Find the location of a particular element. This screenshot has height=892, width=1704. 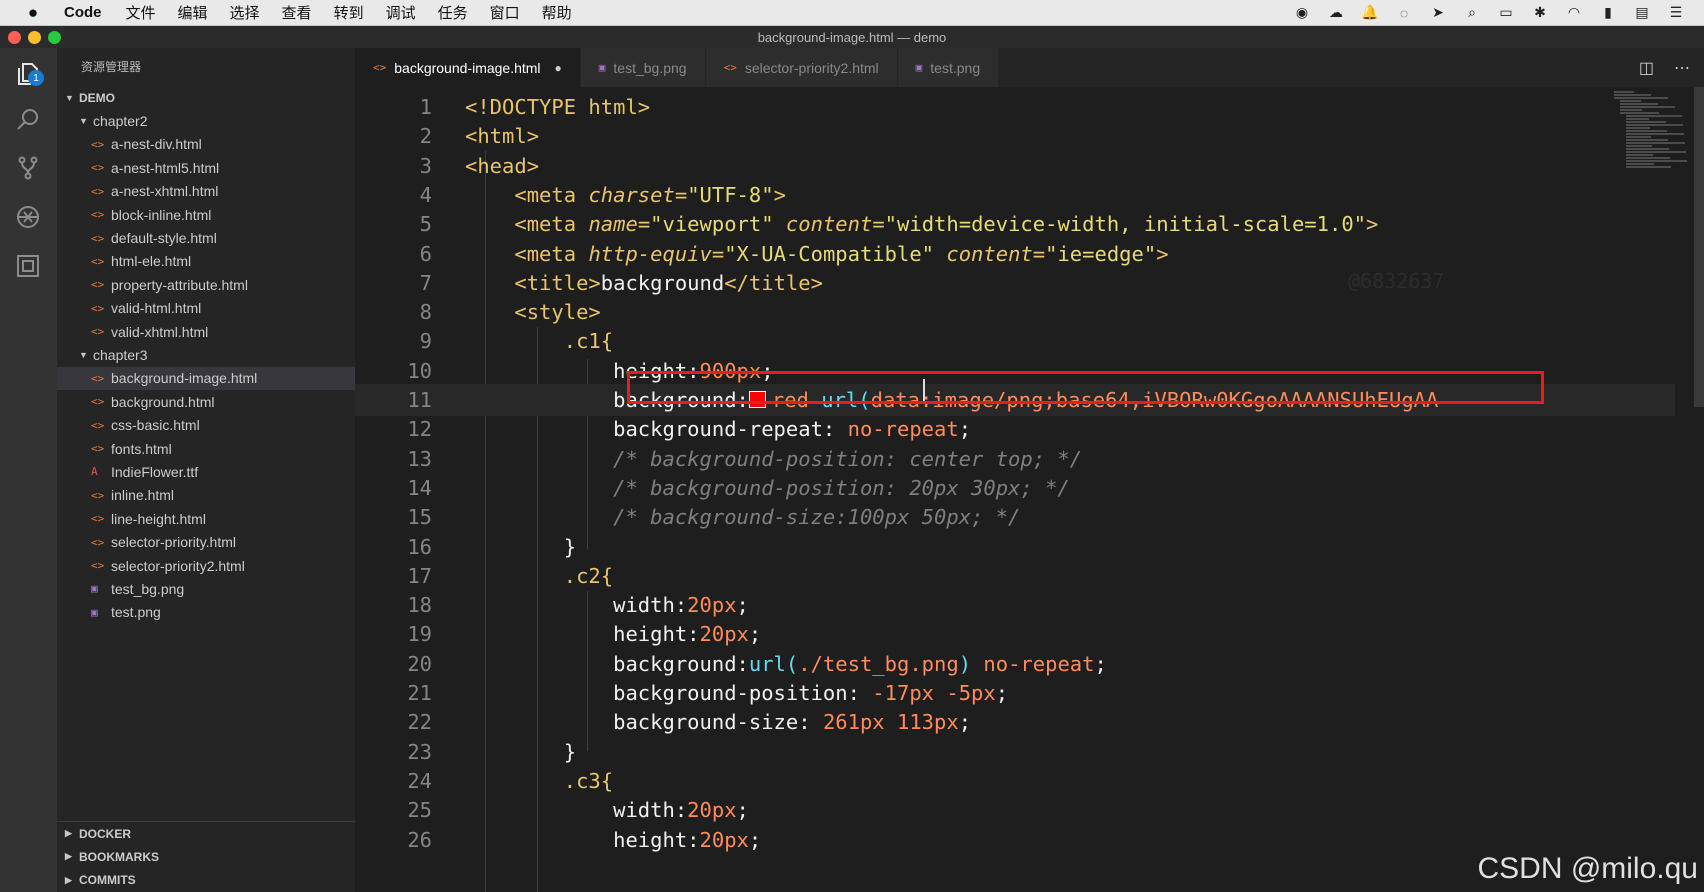

line-code: .c1{ is located at coordinates (539, 341).